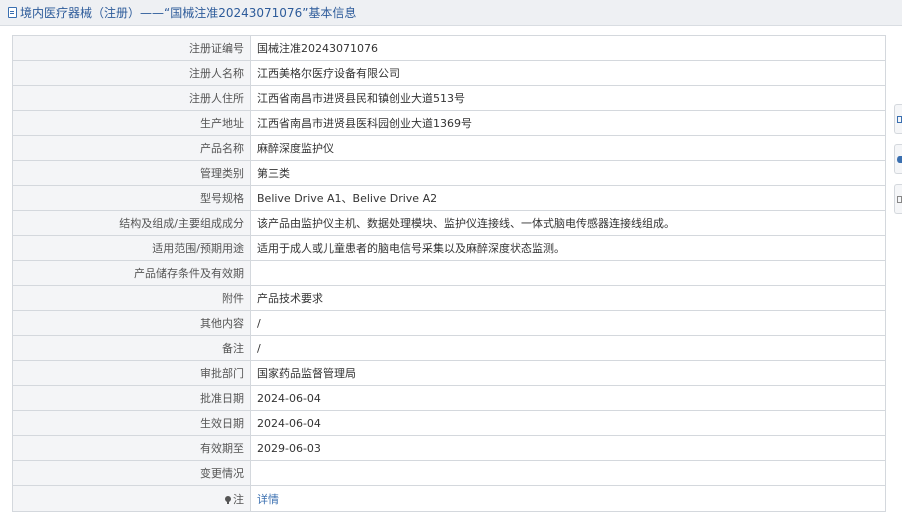 This screenshot has width=902, height=531. I want to click on table-row: 有效期至 2029-06-03, so click(449, 448).